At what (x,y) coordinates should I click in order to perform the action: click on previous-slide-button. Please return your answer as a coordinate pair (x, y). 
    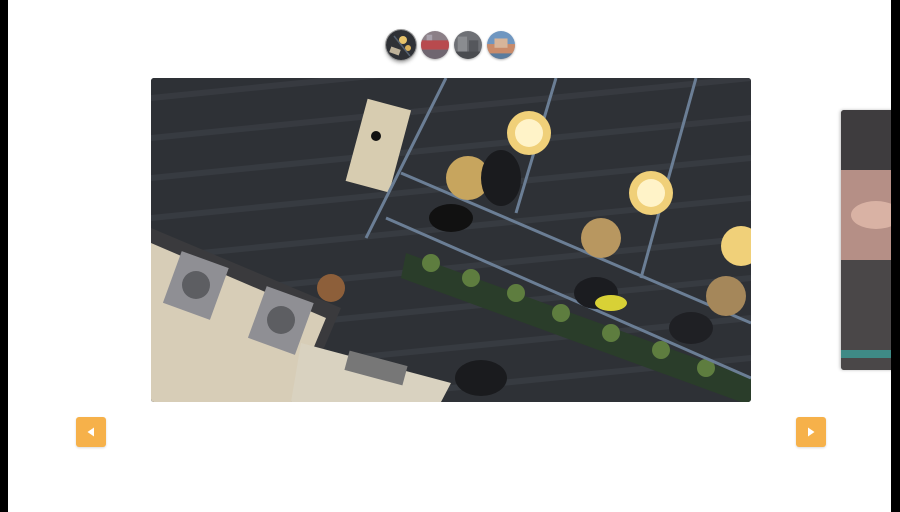
    Looking at the image, I should click on (91, 432).